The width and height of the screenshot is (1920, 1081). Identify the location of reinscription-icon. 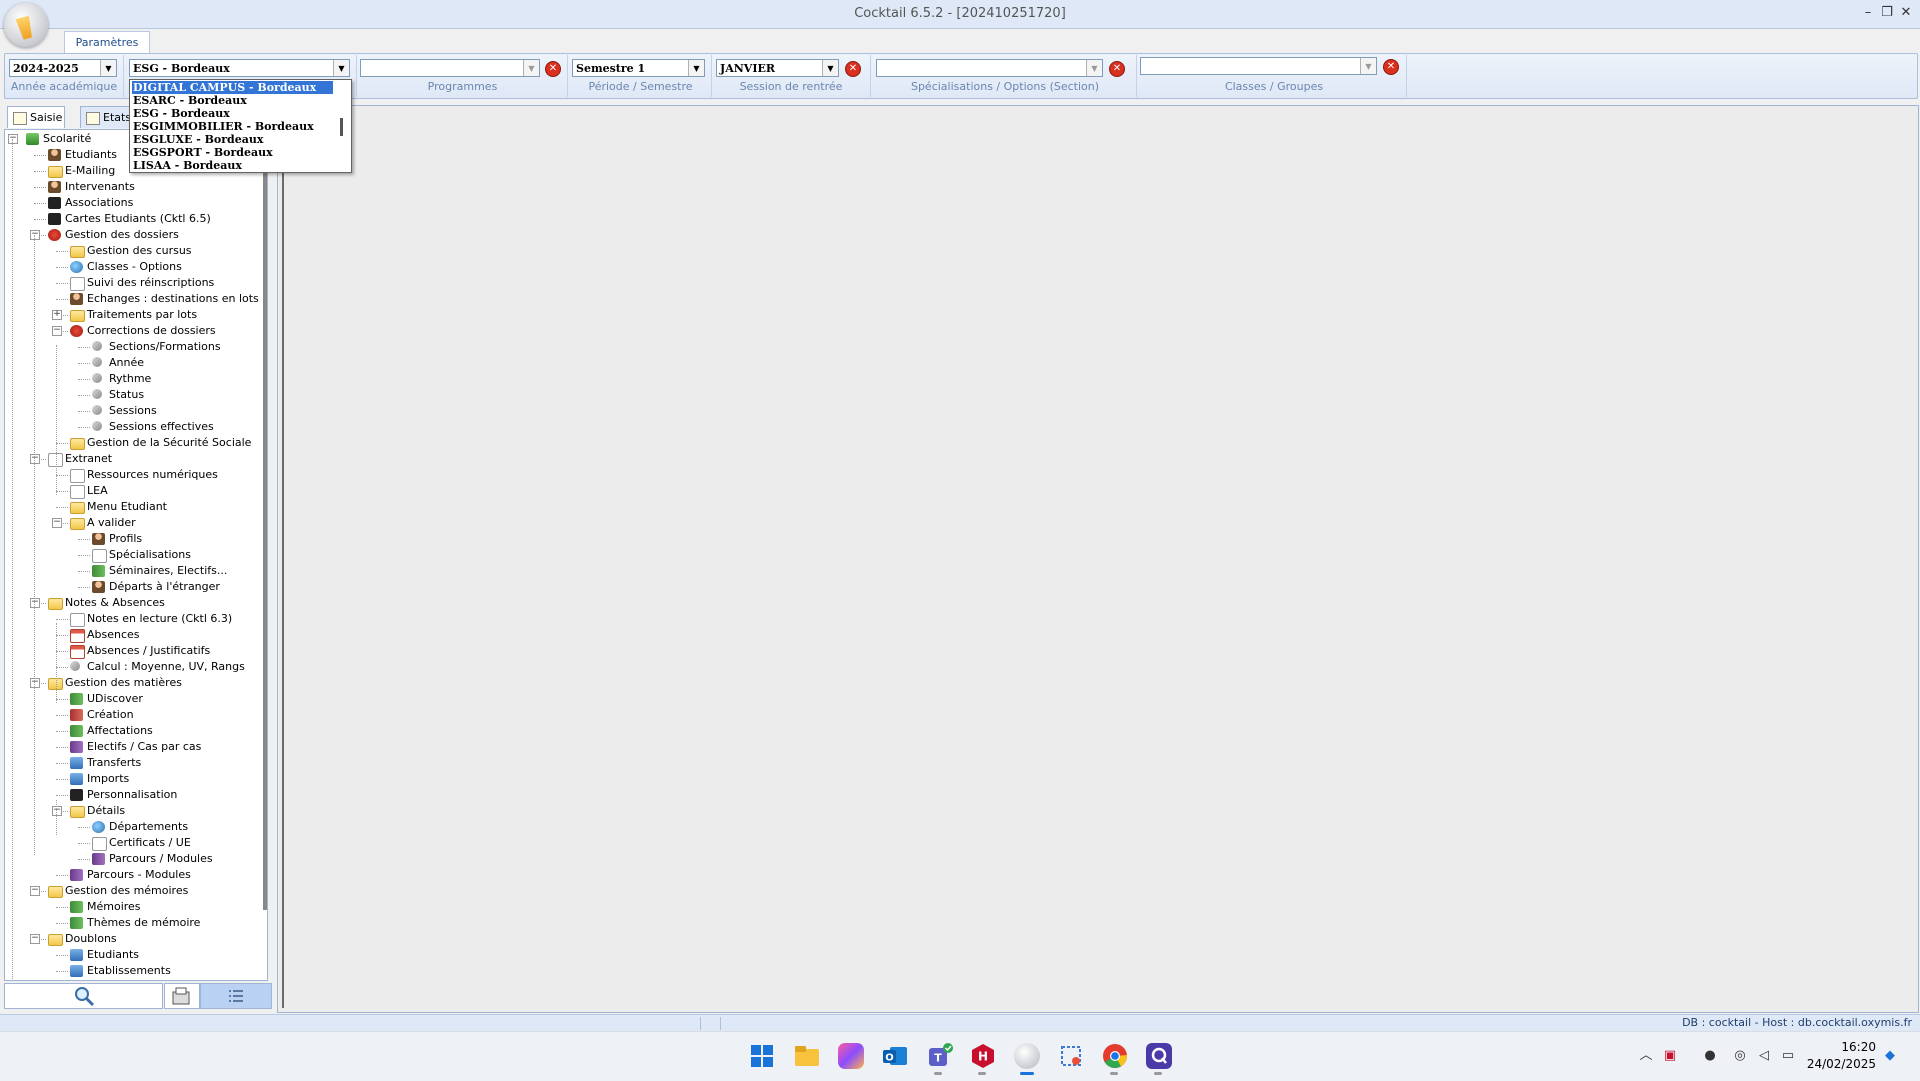
(77, 284).